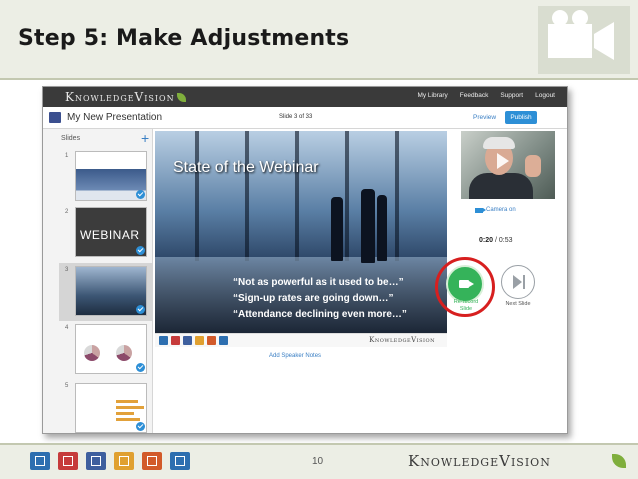 This screenshot has height=479, width=638. What do you see at coordinates (145, 138) in the screenshot?
I see `add-slide-button: +` at bounding box center [145, 138].